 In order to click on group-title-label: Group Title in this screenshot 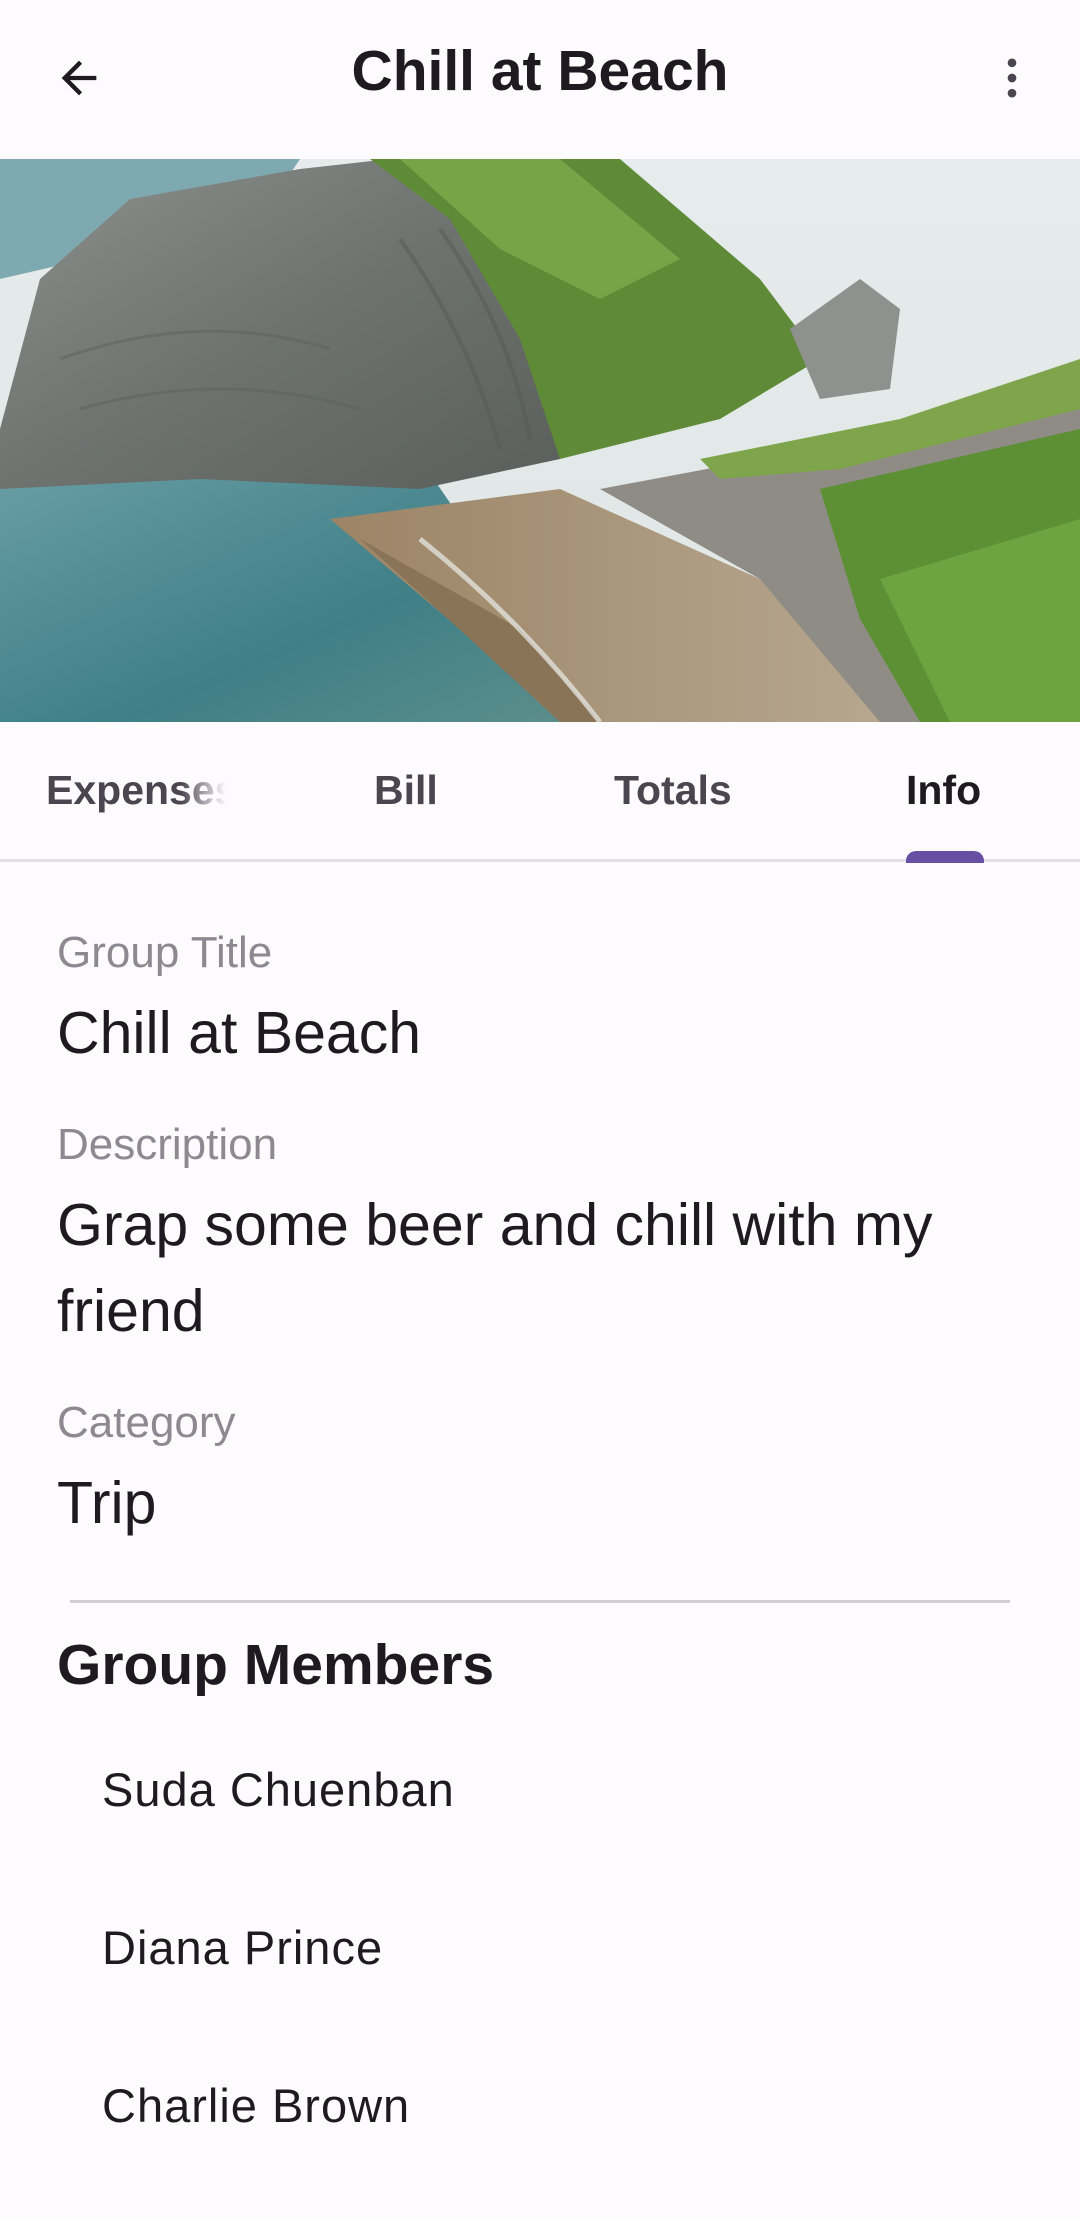, I will do `click(165, 952)`.